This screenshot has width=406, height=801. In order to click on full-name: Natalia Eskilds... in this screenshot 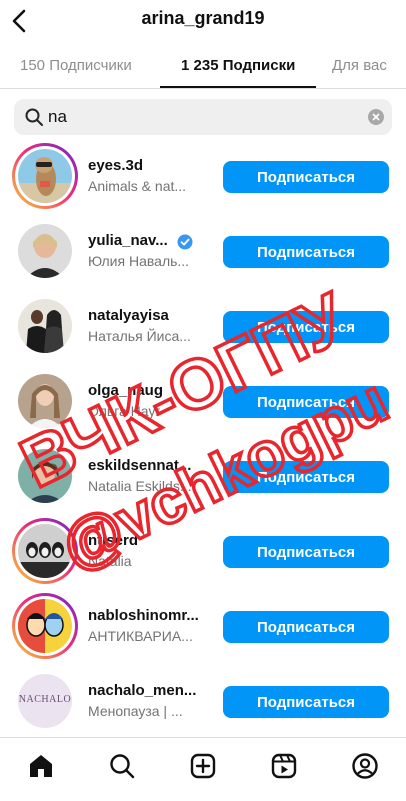, I will do `click(140, 486)`.